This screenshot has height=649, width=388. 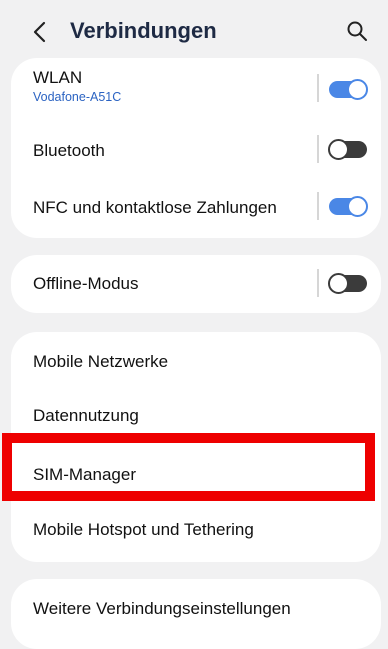 I want to click on bluetooth-toggle, so click(x=347, y=149).